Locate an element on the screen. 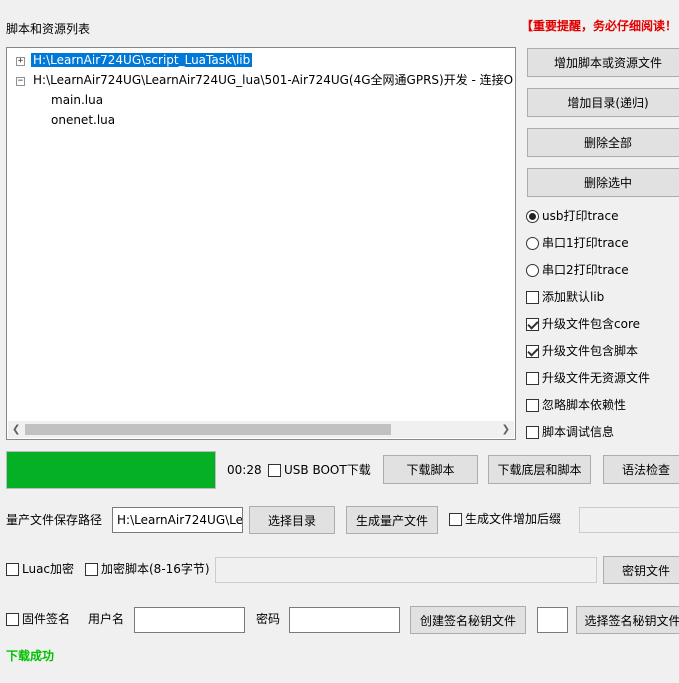  chevron-left-icon: ❮ is located at coordinates (16, 429).